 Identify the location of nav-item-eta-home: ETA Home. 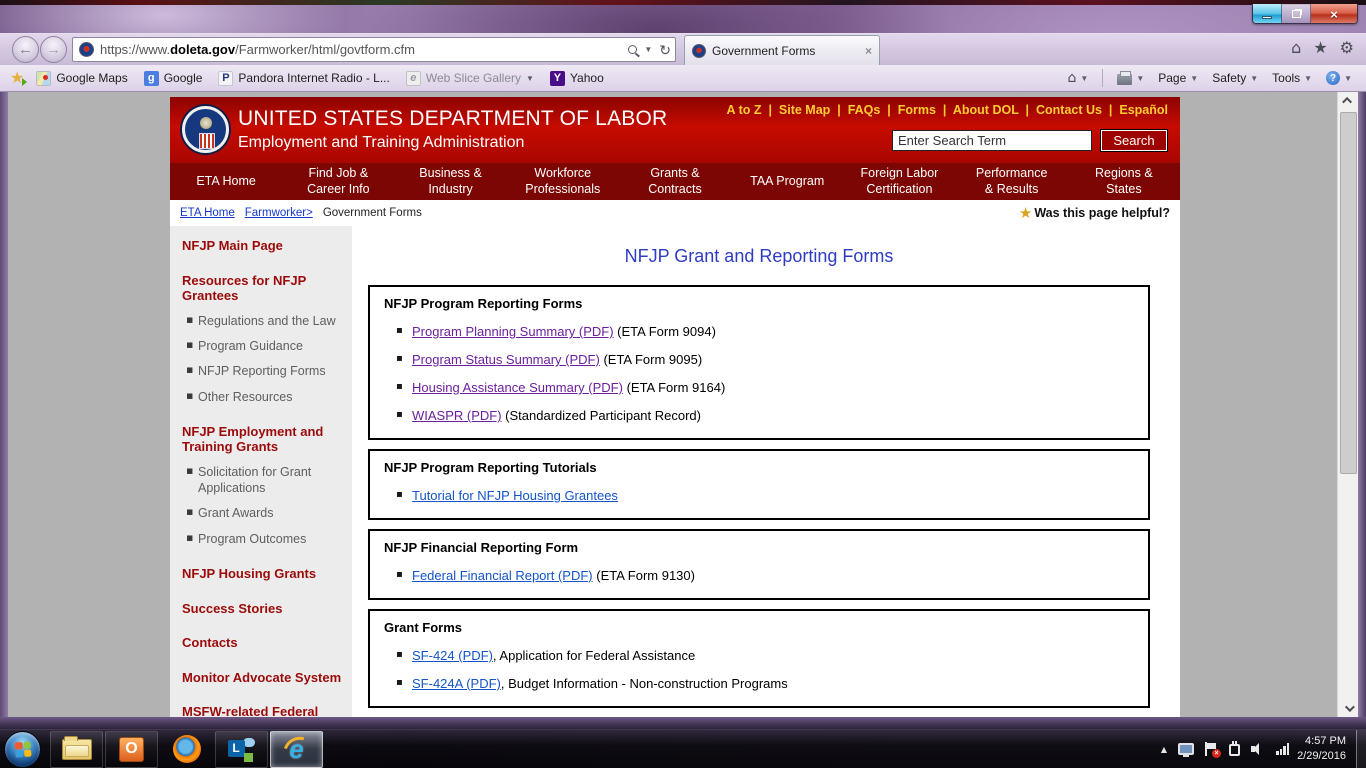
(226, 181).